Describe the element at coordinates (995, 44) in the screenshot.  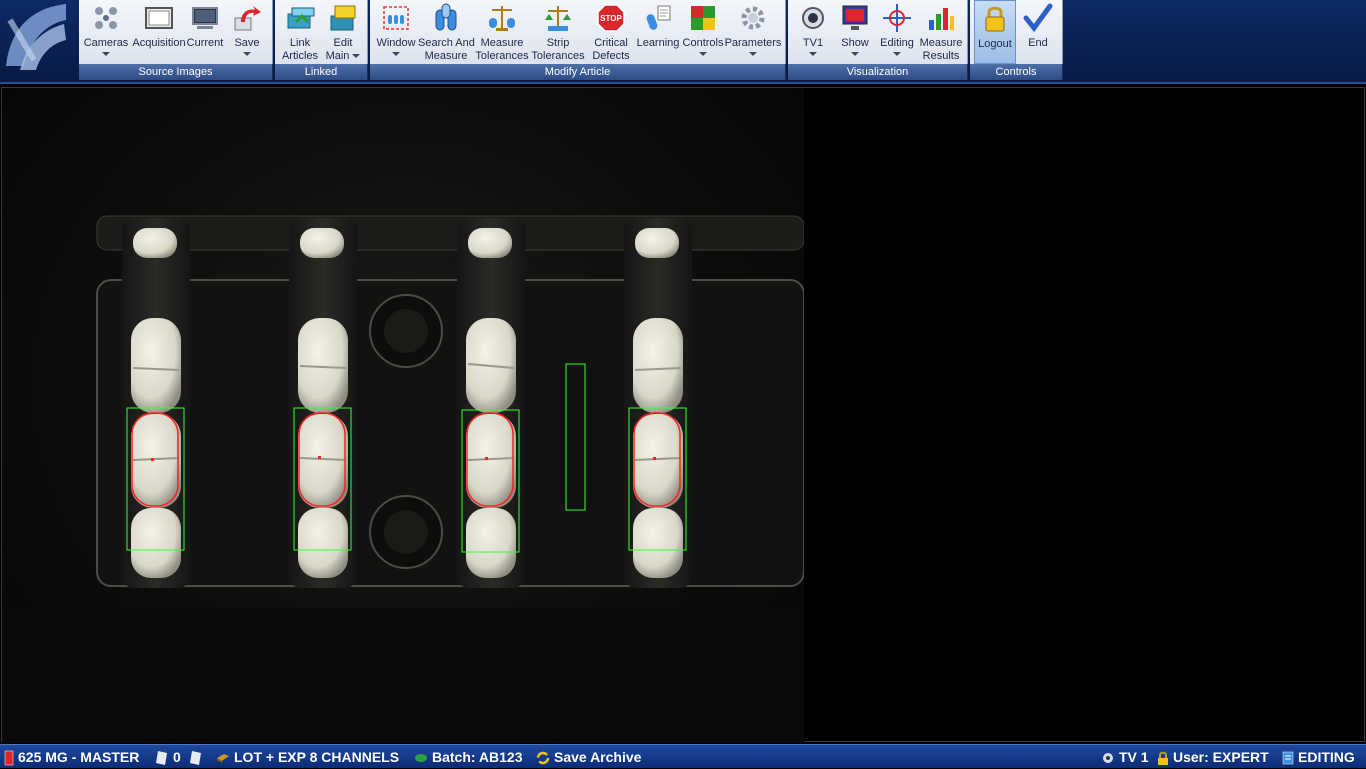
I see `logout-label: Logout` at that location.